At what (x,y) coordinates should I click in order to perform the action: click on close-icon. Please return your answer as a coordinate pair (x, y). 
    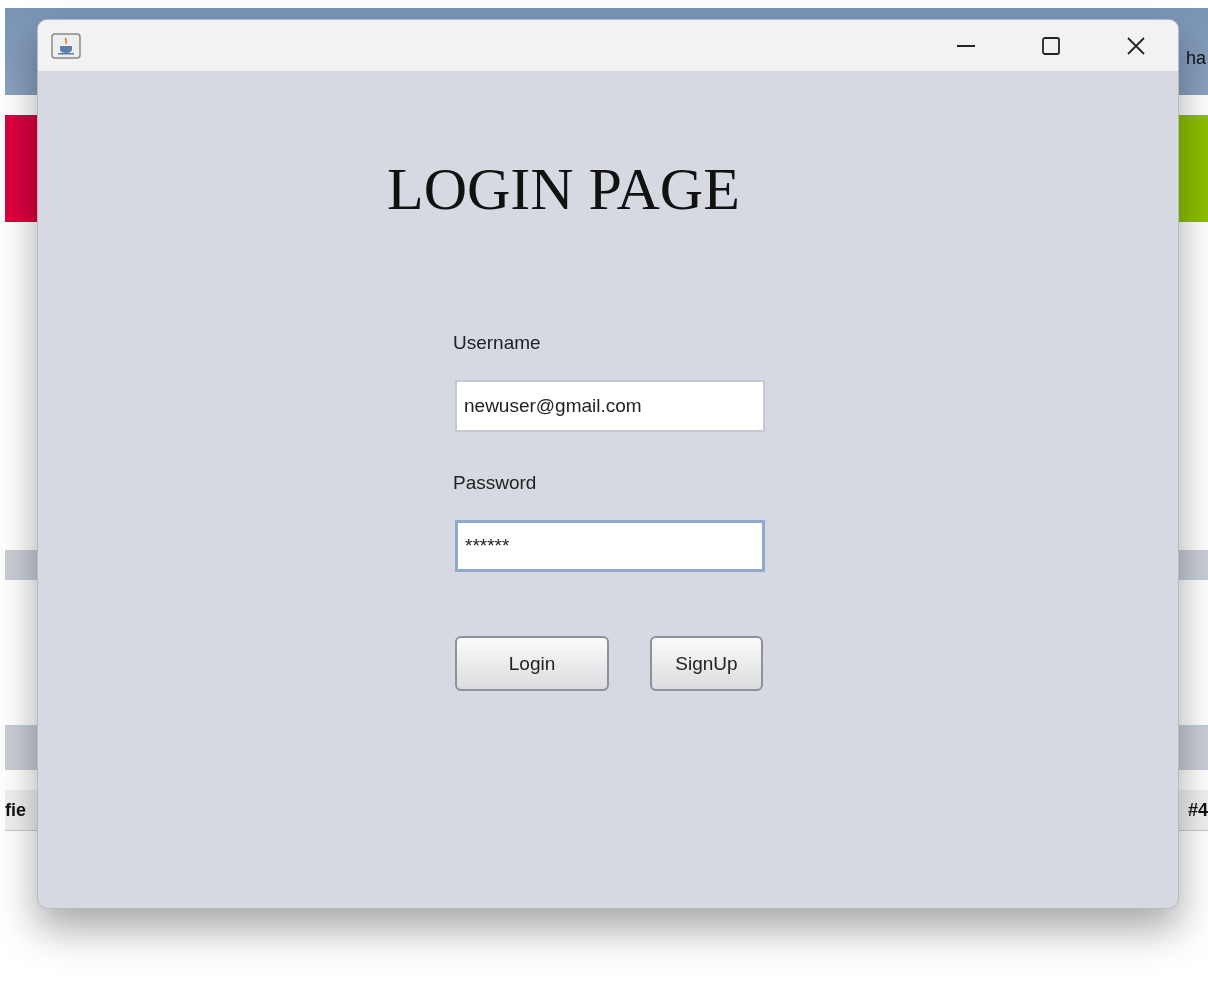
    Looking at the image, I should click on (1135, 45).